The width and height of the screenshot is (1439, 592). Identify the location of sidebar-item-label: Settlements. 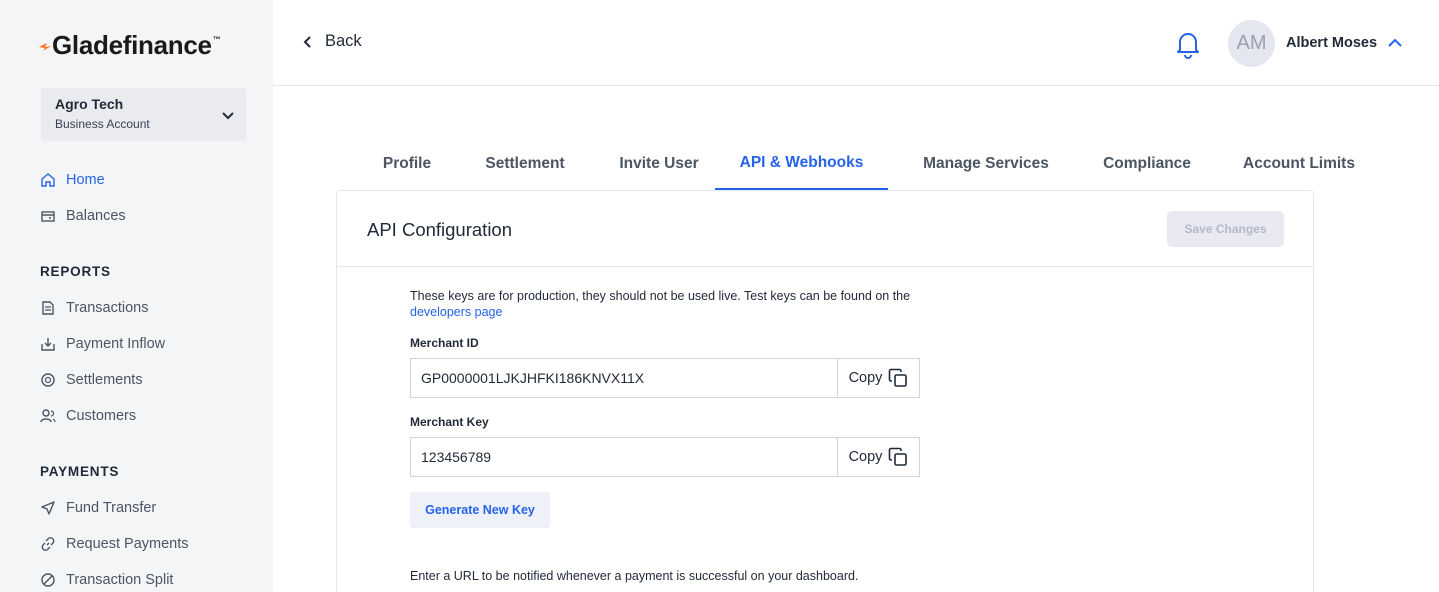
(104, 380).